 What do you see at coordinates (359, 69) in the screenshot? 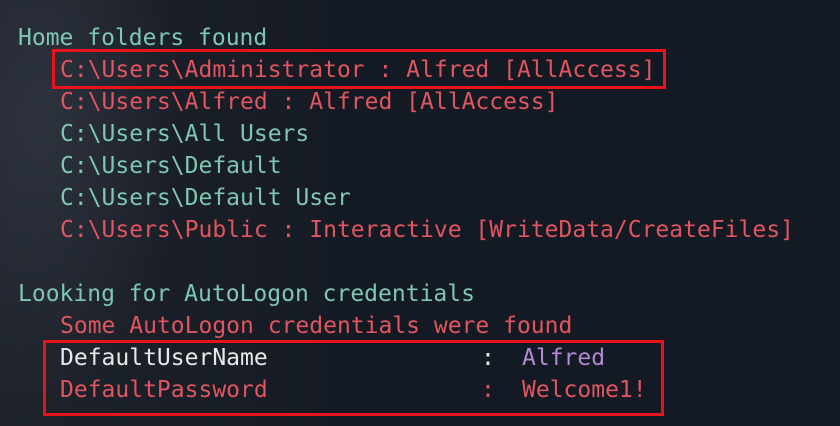
I see `highlight-box-administrator` at bounding box center [359, 69].